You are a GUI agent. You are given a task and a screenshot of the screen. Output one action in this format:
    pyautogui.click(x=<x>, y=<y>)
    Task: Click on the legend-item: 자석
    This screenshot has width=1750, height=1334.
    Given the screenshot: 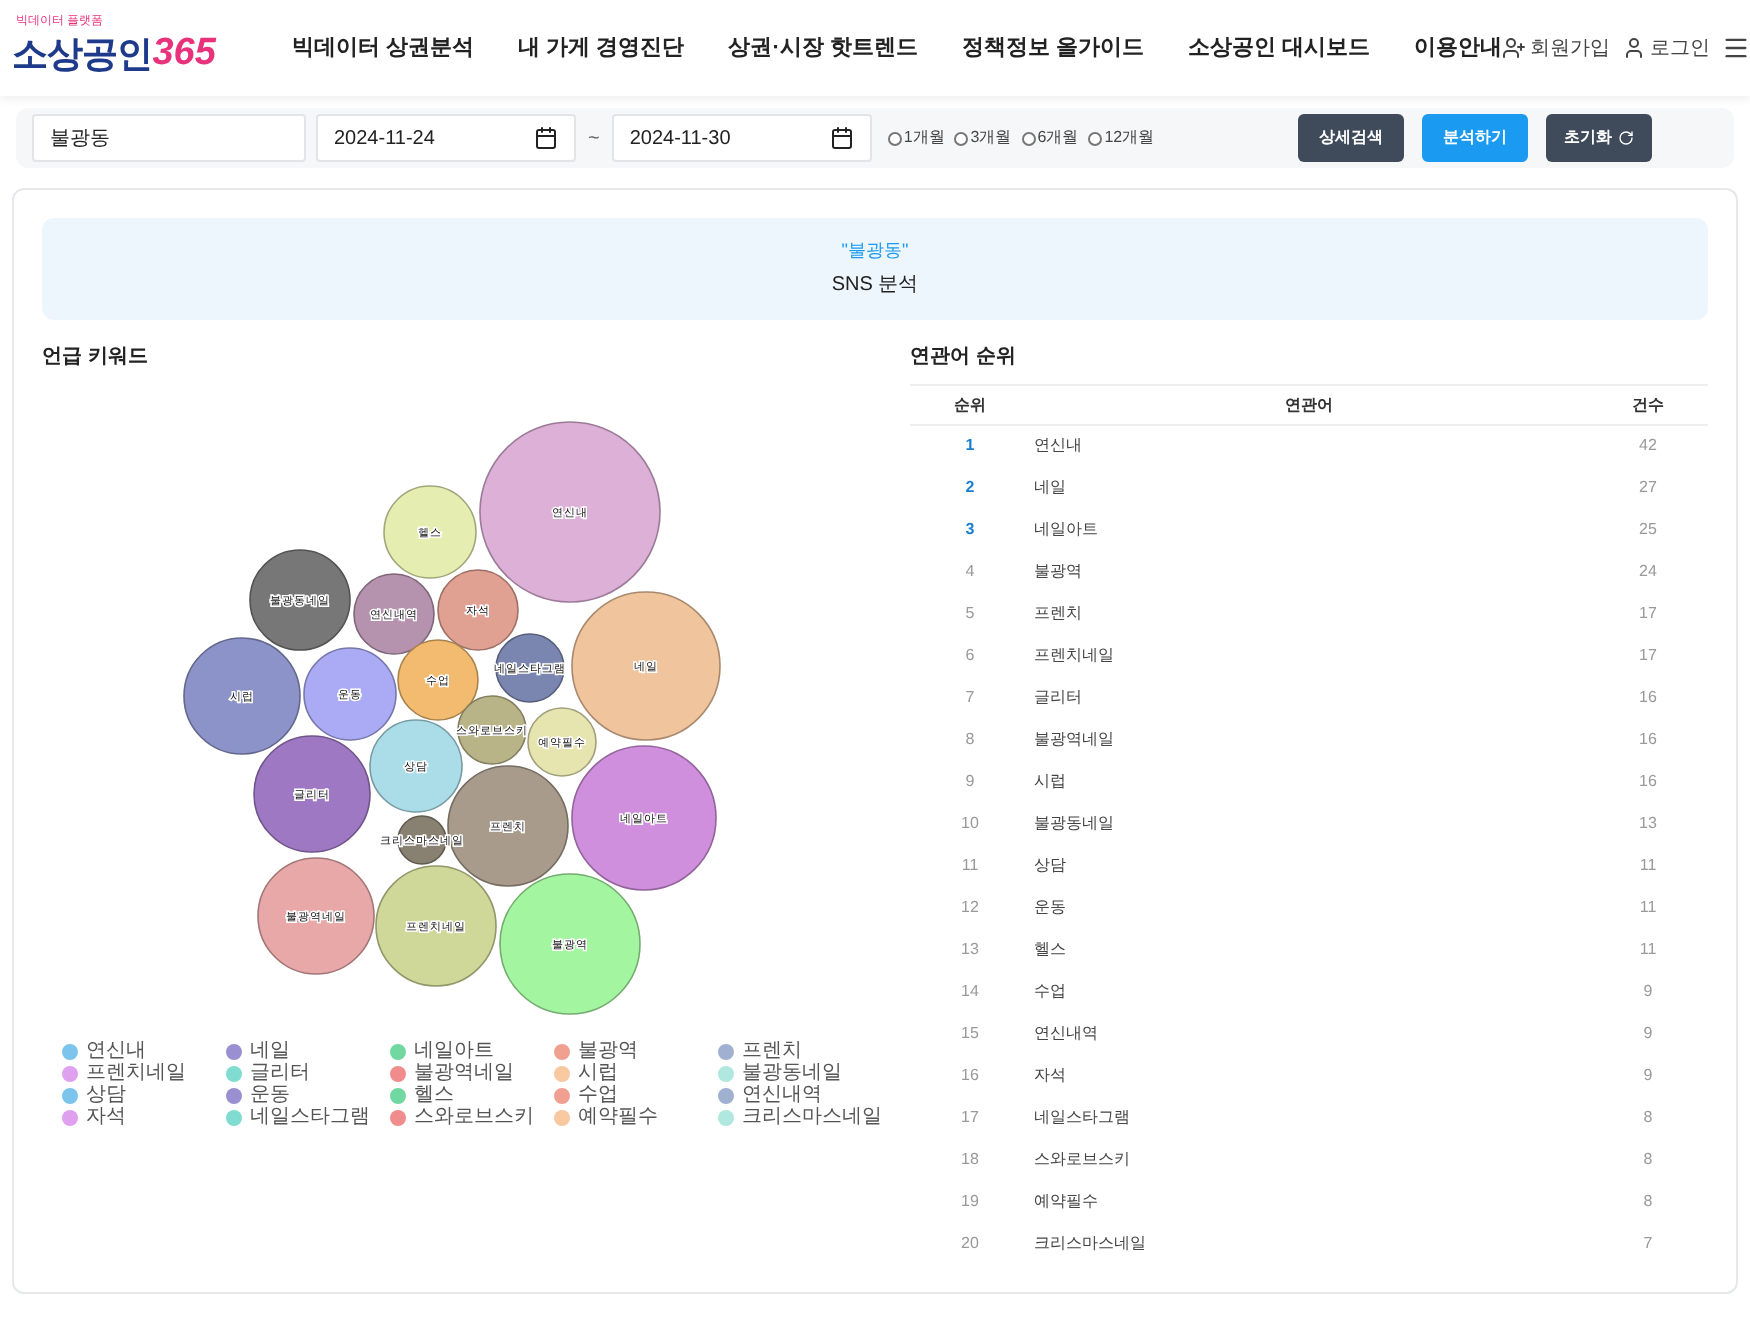 What is the action you would take?
    pyautogui.click(x=144, y=1117)
    